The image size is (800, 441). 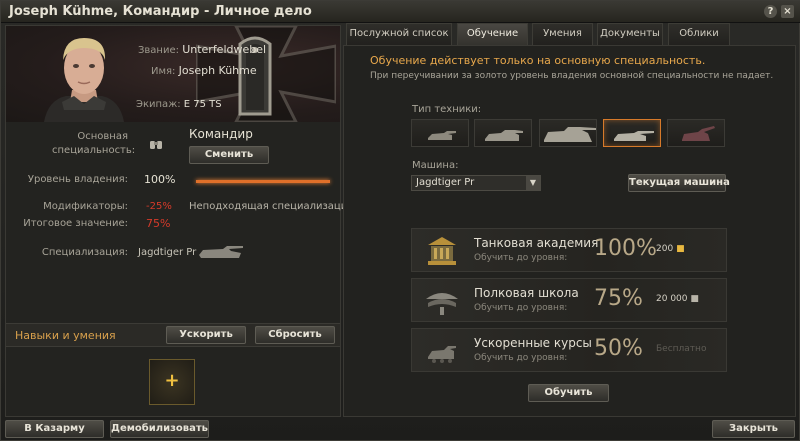 What do you see at coordinates (167, 252) in the screenshot?
I see `spec-vehicle: Jagdtiger Pr` at bounding box center [167, 252].